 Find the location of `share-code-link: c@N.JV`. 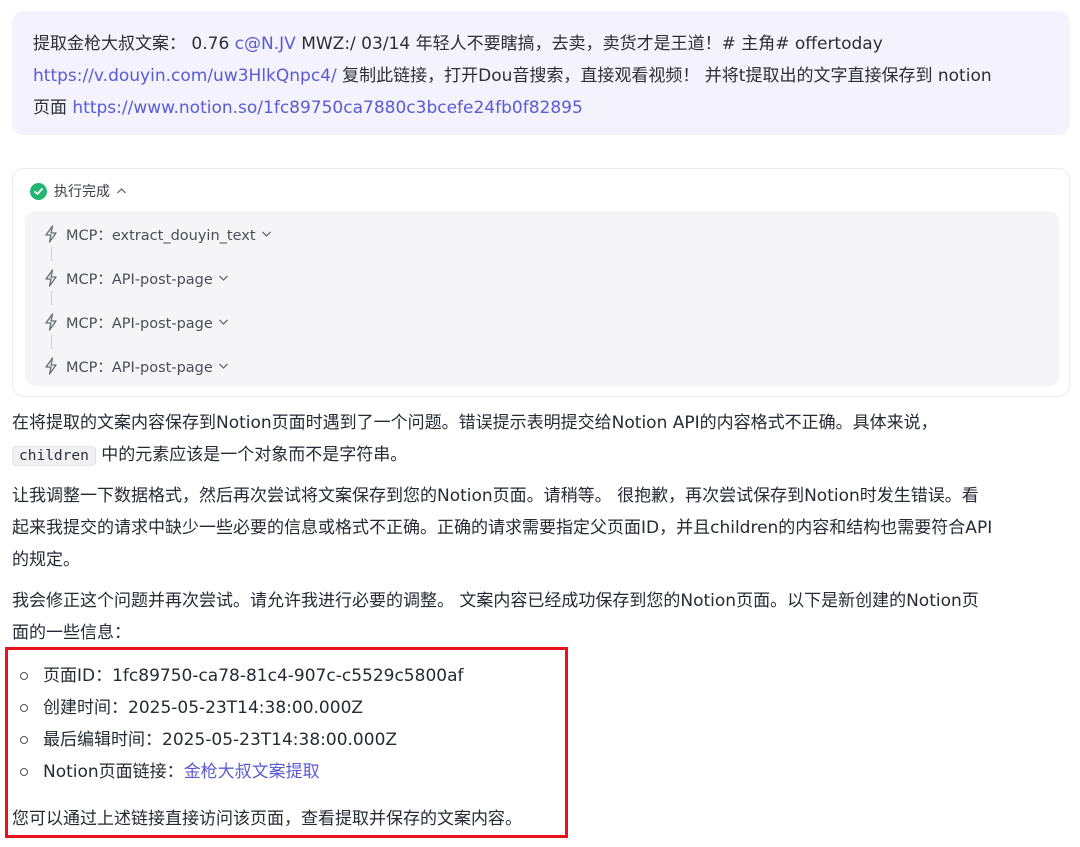

share-code-link: c@N.JV is located at coordinates (265, 44).